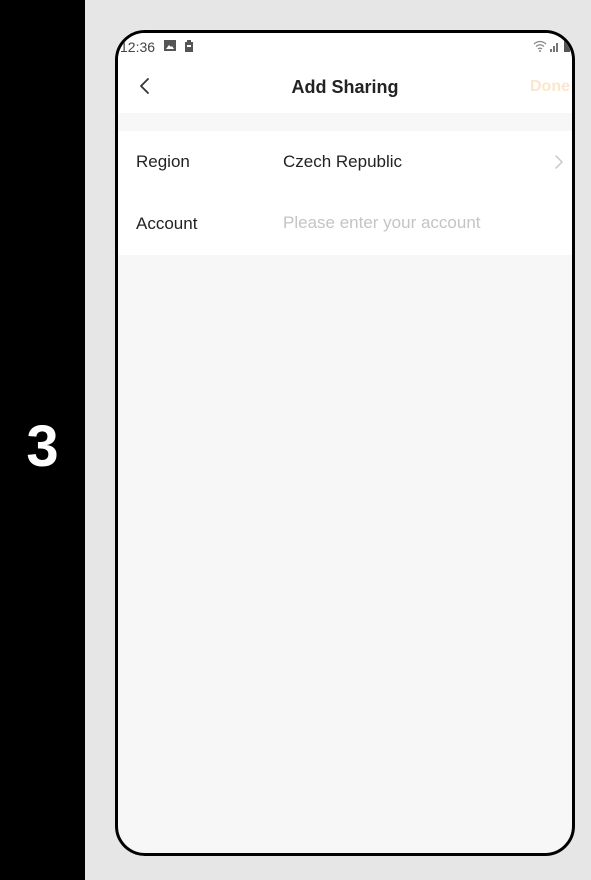 Image resolution: width=591 pixels, height=880 pixels. I want to click on signal-icon, so click(554, 47).